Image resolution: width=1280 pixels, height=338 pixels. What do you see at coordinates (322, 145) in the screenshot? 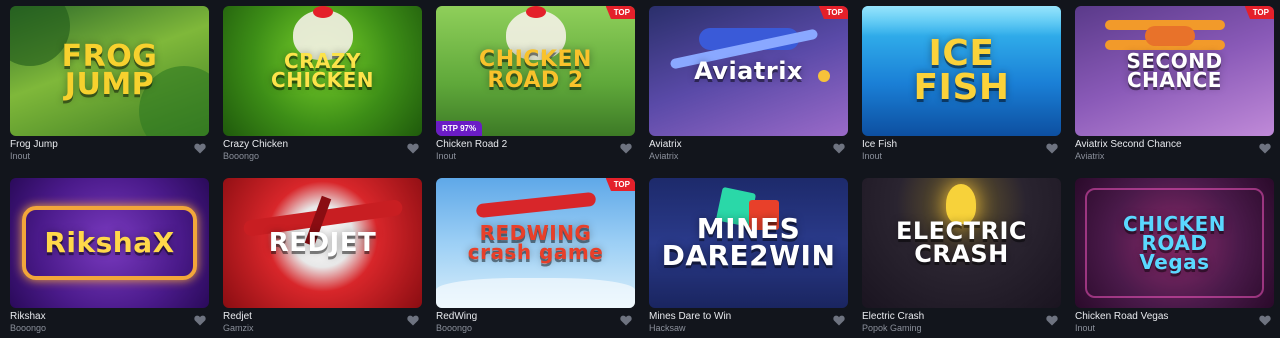
I see `game-title: Crazy Chicken` at bounding box center [322, 145].